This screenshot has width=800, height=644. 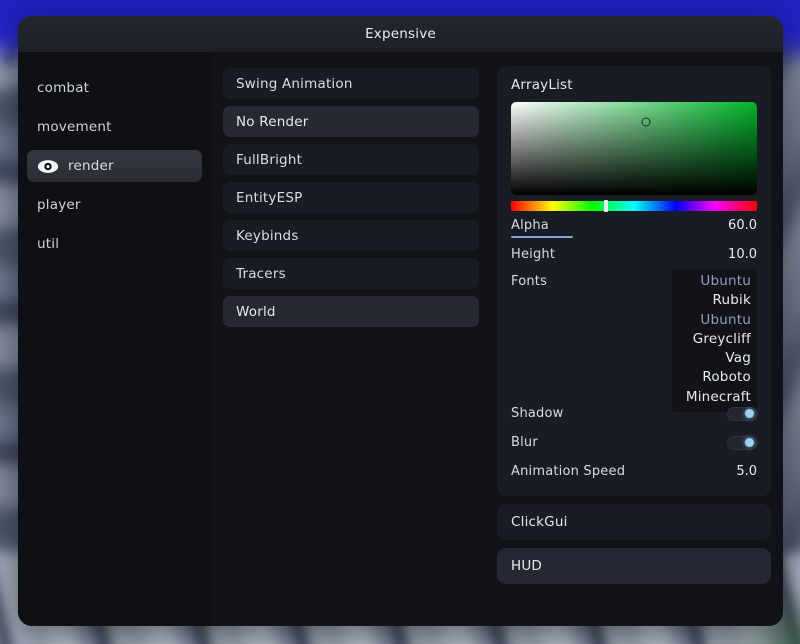 I want to click on color-picker-saturation-value, so click(x=634, y=148).